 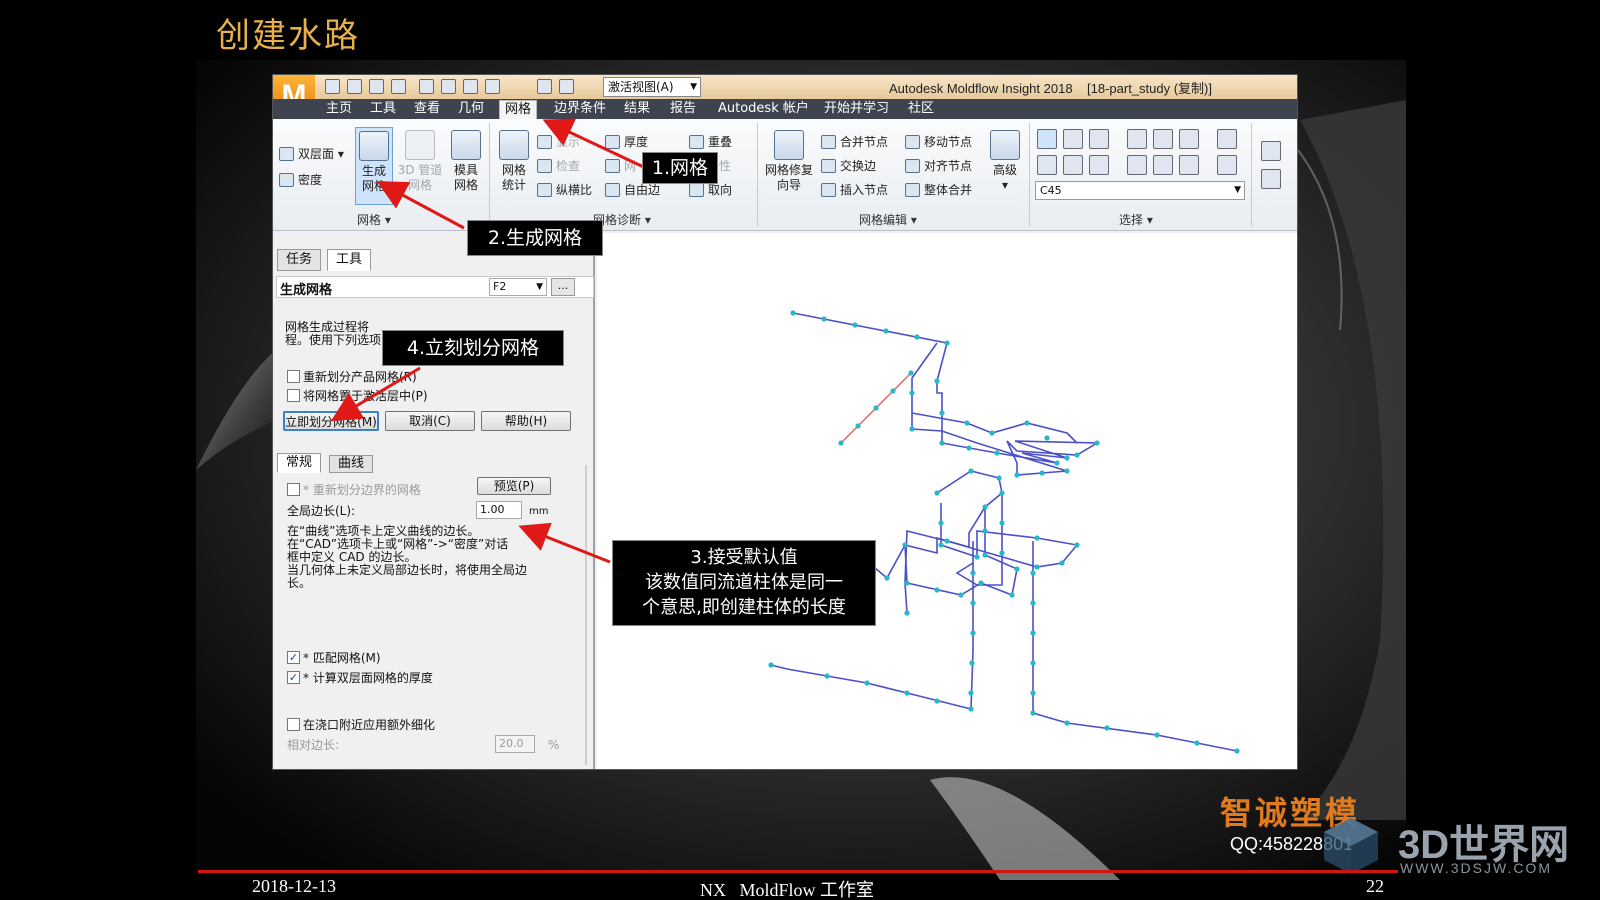 What do you see at coordinates (558, 165) in the screenshot?
I see `check-button: 检查` at bounding box center [558, 165].